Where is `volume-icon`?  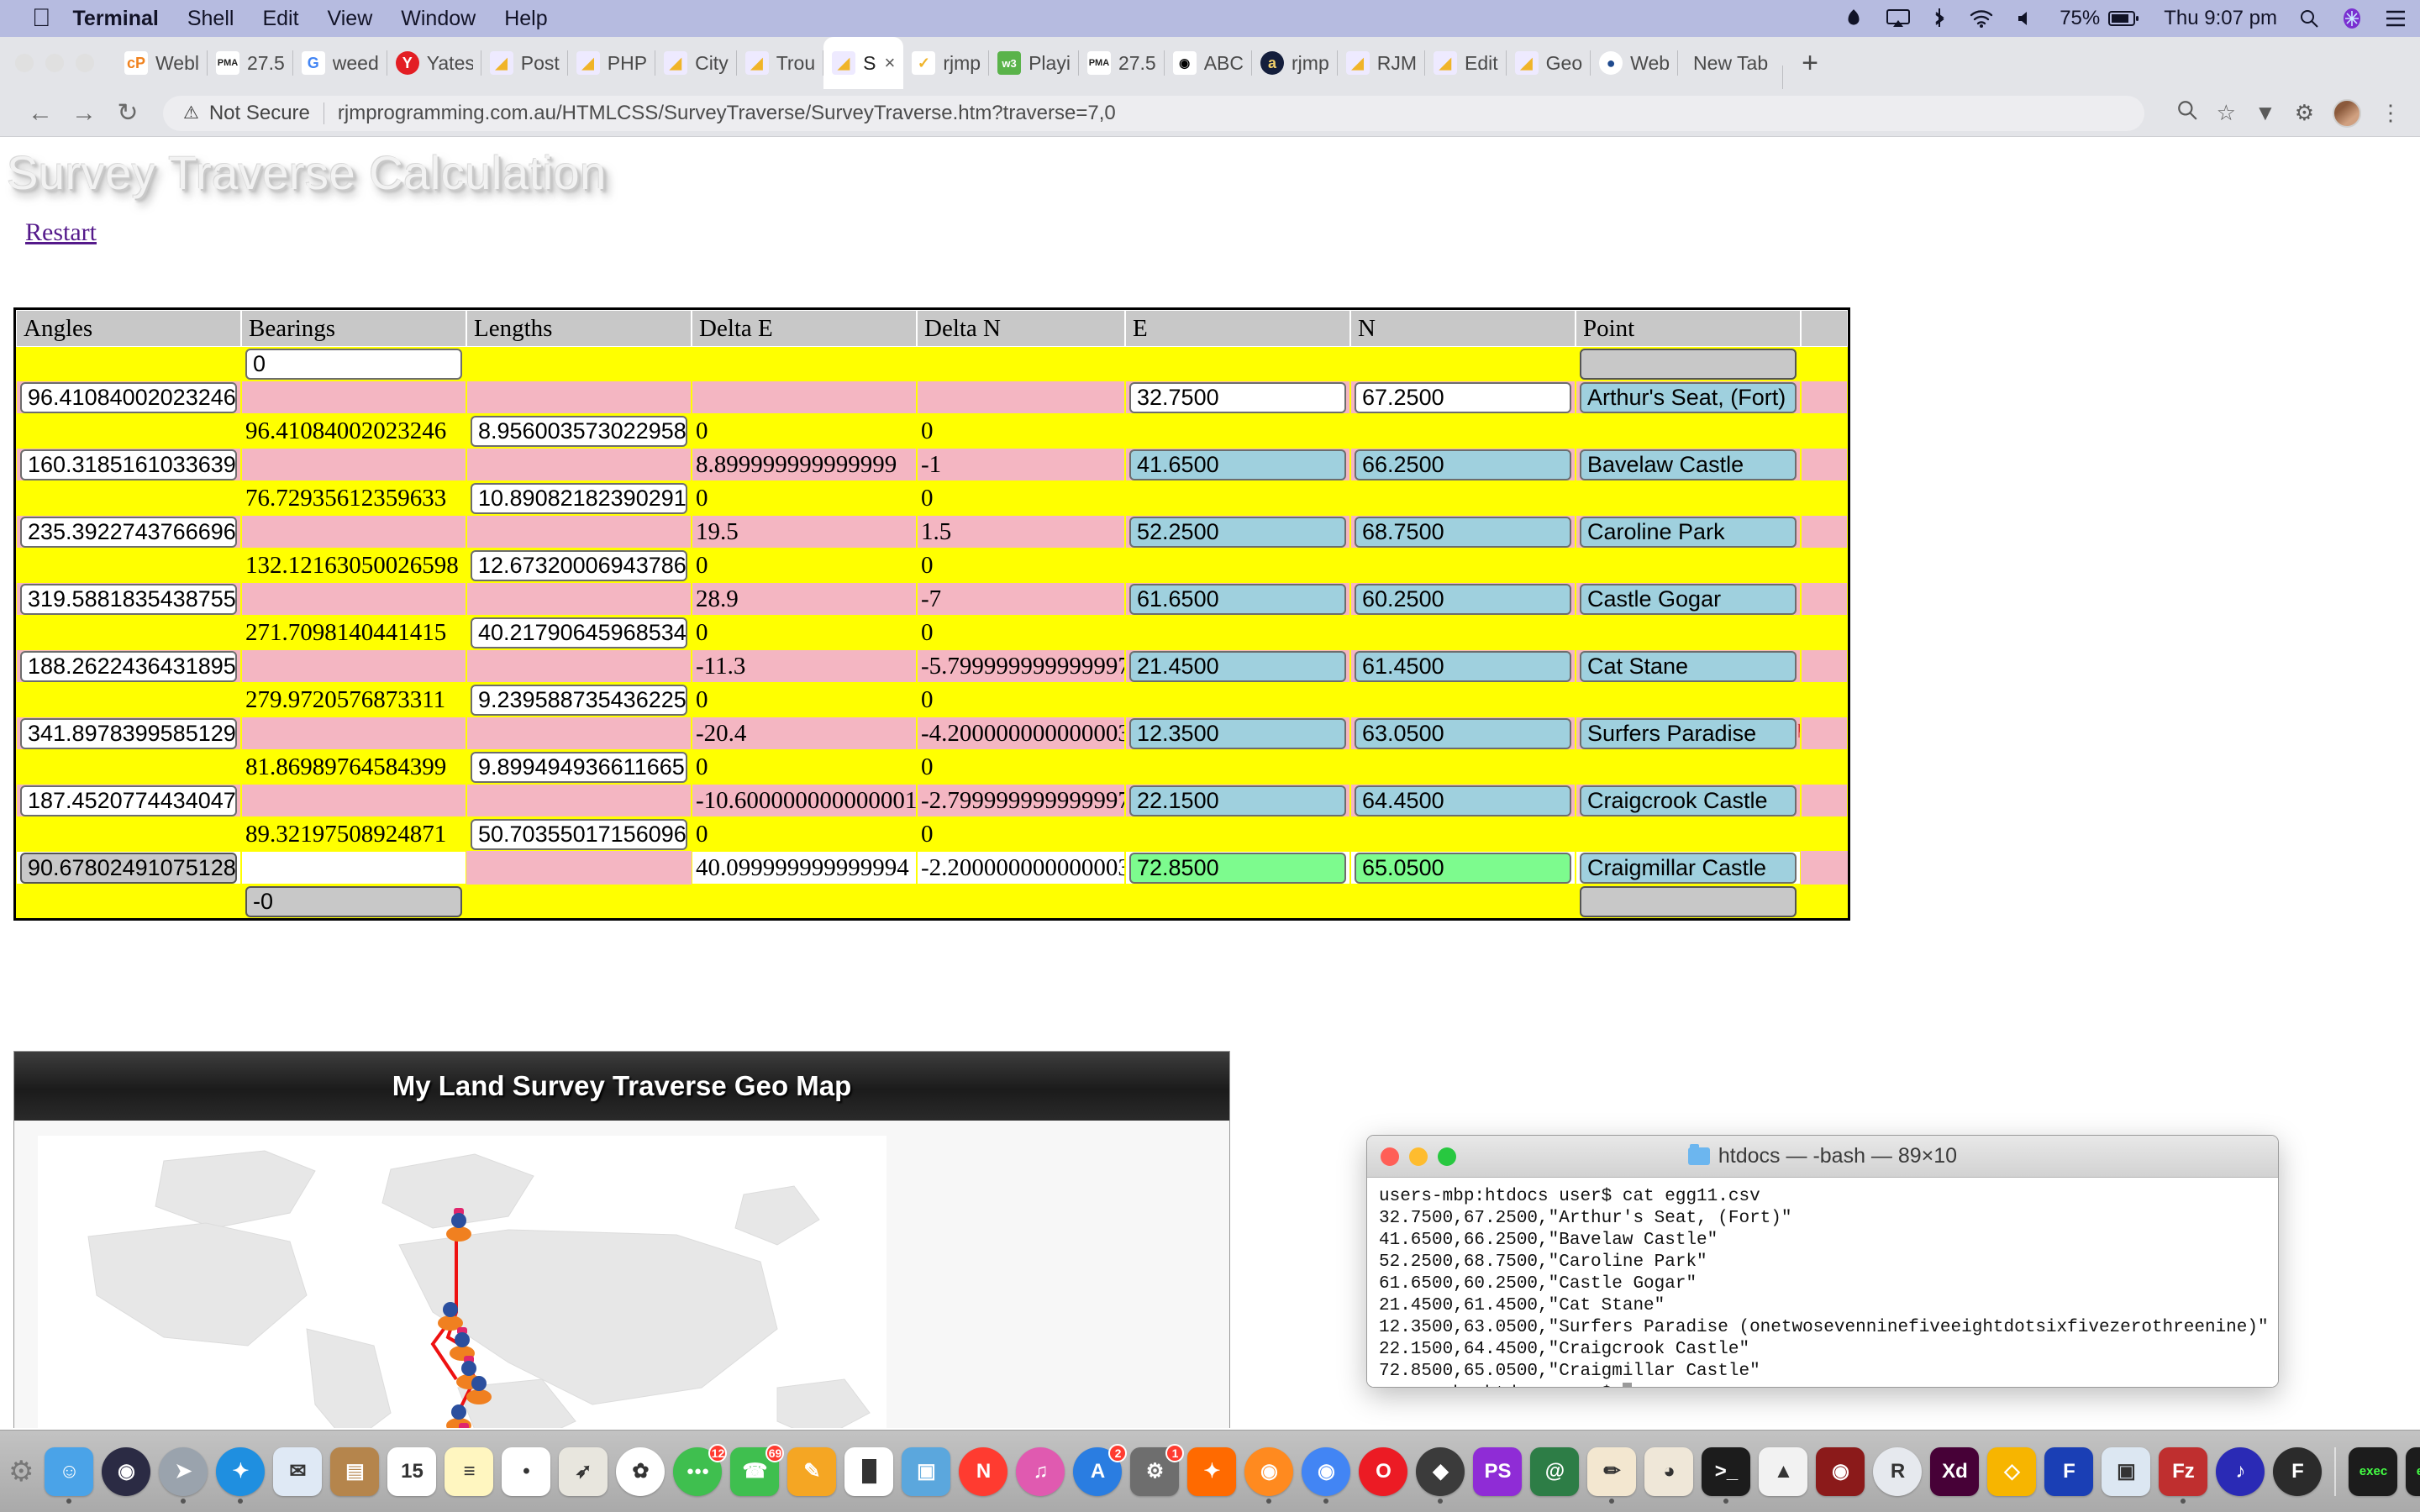 volume-icon is located at coordinates (2025, 18).